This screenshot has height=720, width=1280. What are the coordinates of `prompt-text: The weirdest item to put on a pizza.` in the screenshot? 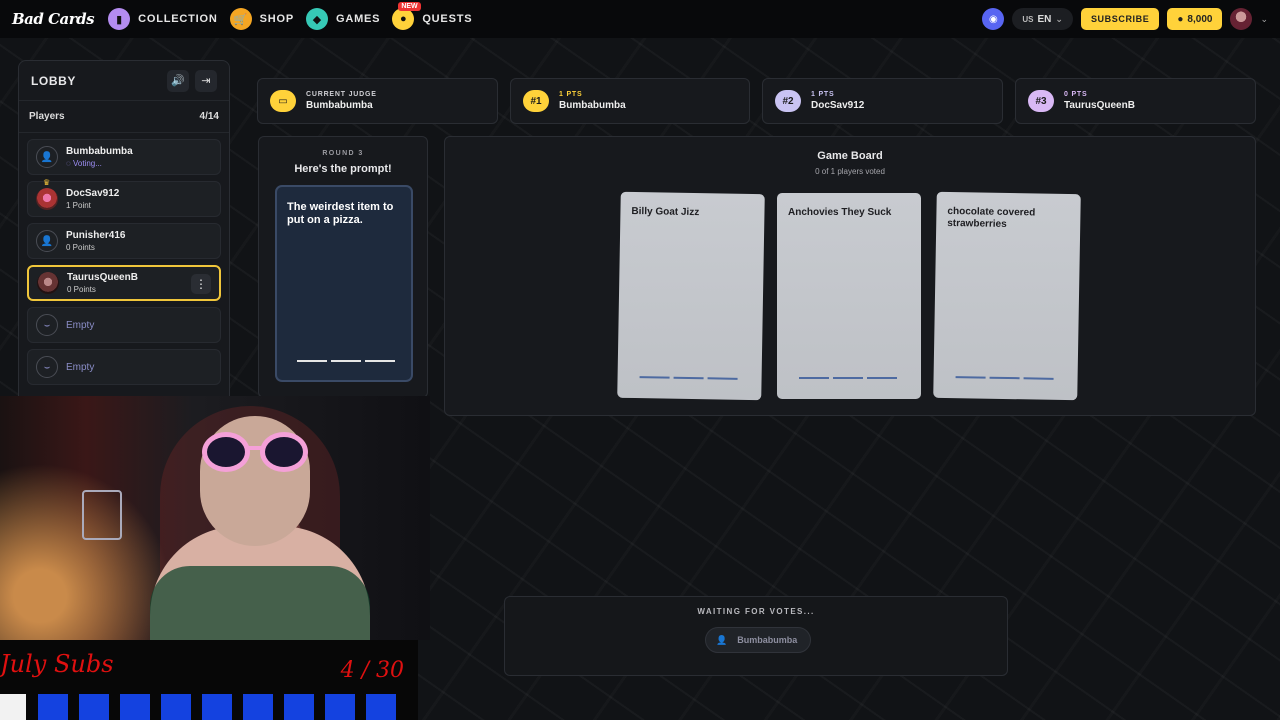 It's located at (340, 213).